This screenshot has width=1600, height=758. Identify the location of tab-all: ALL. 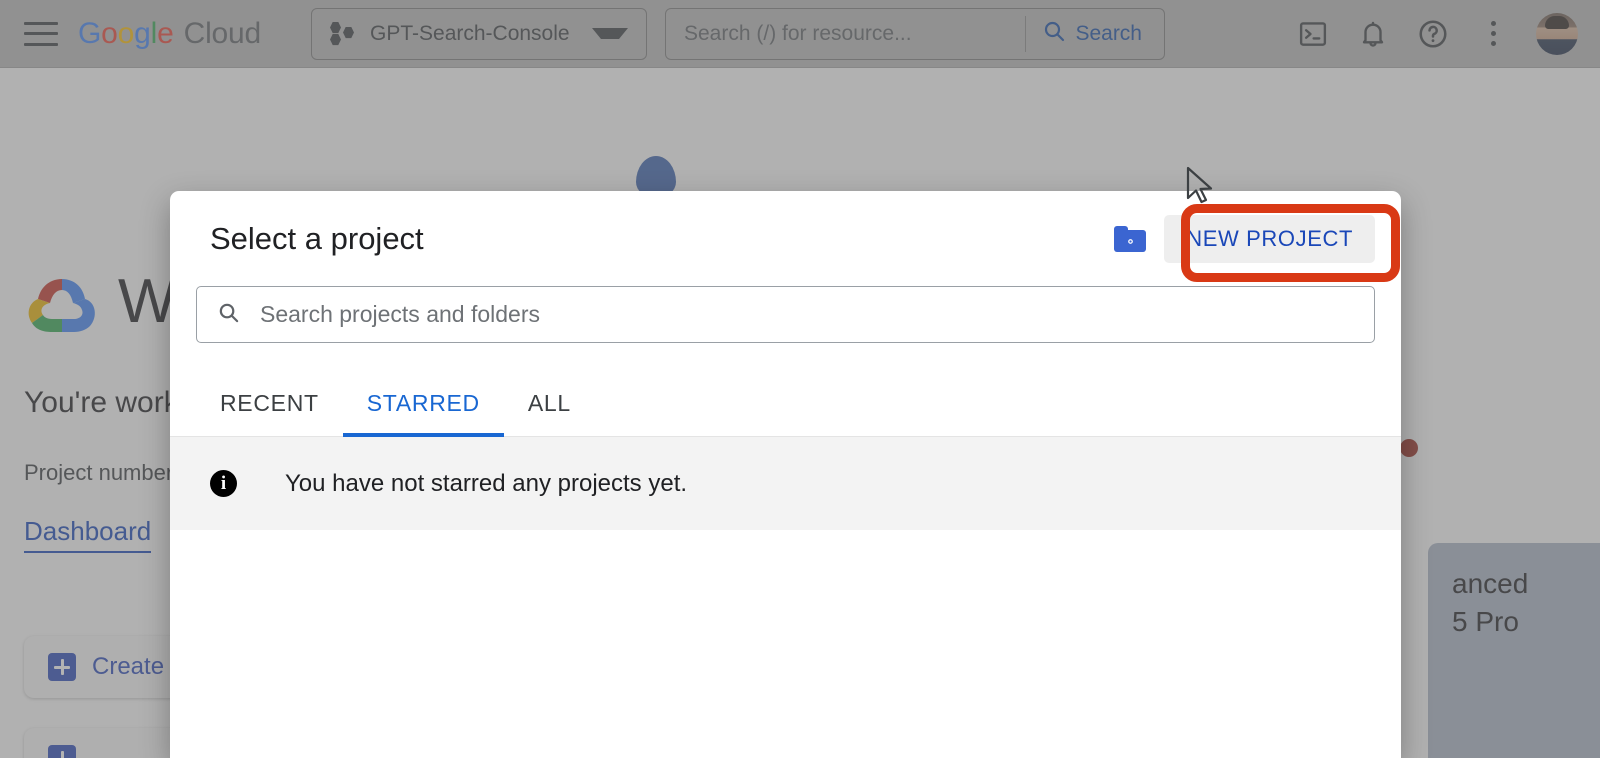
(549, 413).